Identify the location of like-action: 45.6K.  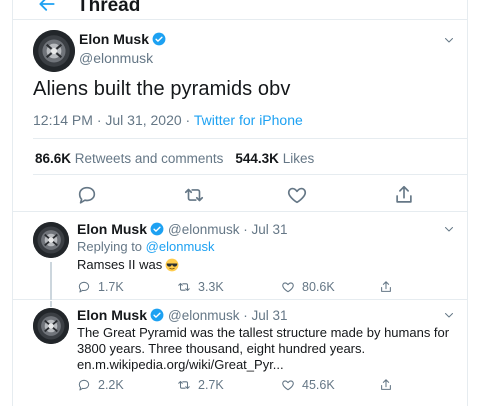
(308, 385).